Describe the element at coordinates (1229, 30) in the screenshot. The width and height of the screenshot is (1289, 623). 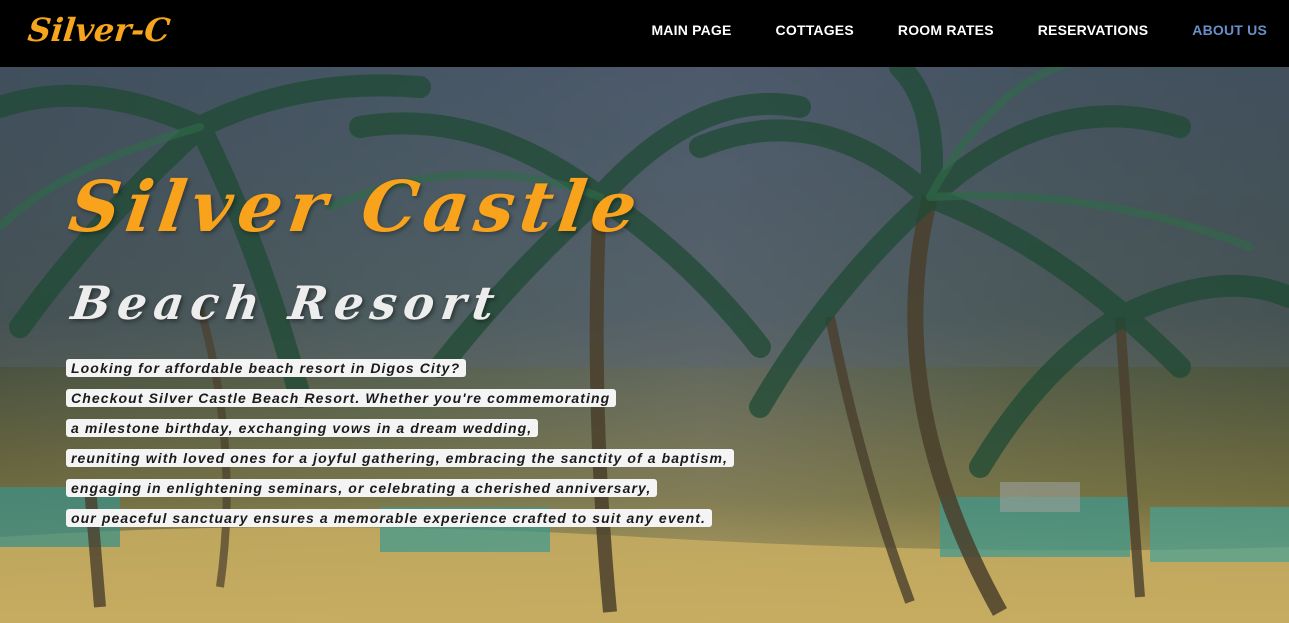
I see `nav-about-us: ABOUT US` at that location.